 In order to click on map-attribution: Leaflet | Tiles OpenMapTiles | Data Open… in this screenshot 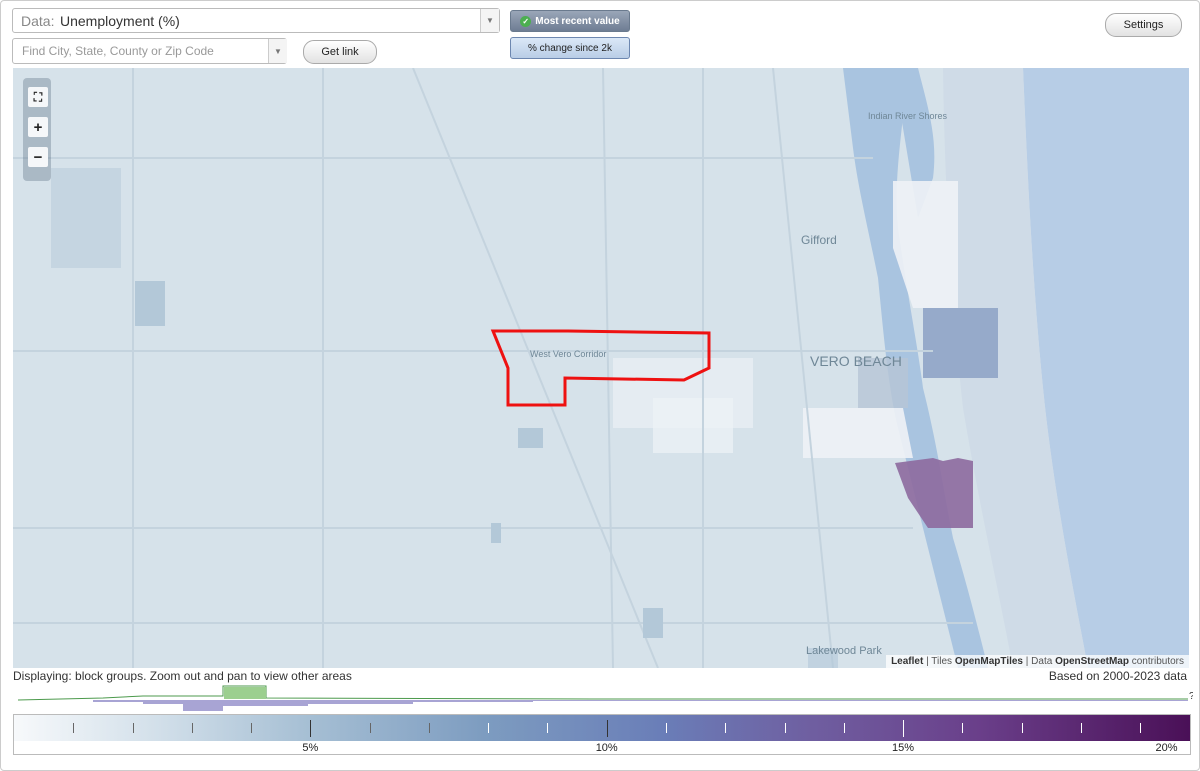, I will do `click(1037, 661)`.